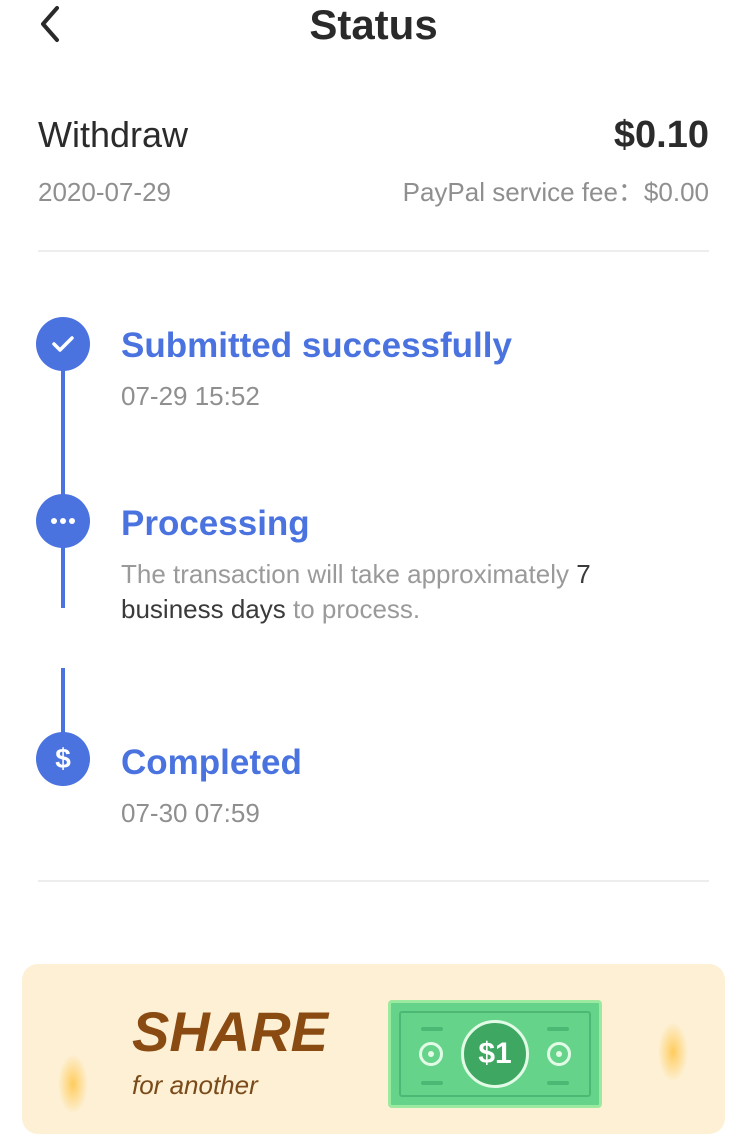 The height and width of the screenshot is (1134, 747). I want to click on transaction-type: Withdraw, so click(113, 134).